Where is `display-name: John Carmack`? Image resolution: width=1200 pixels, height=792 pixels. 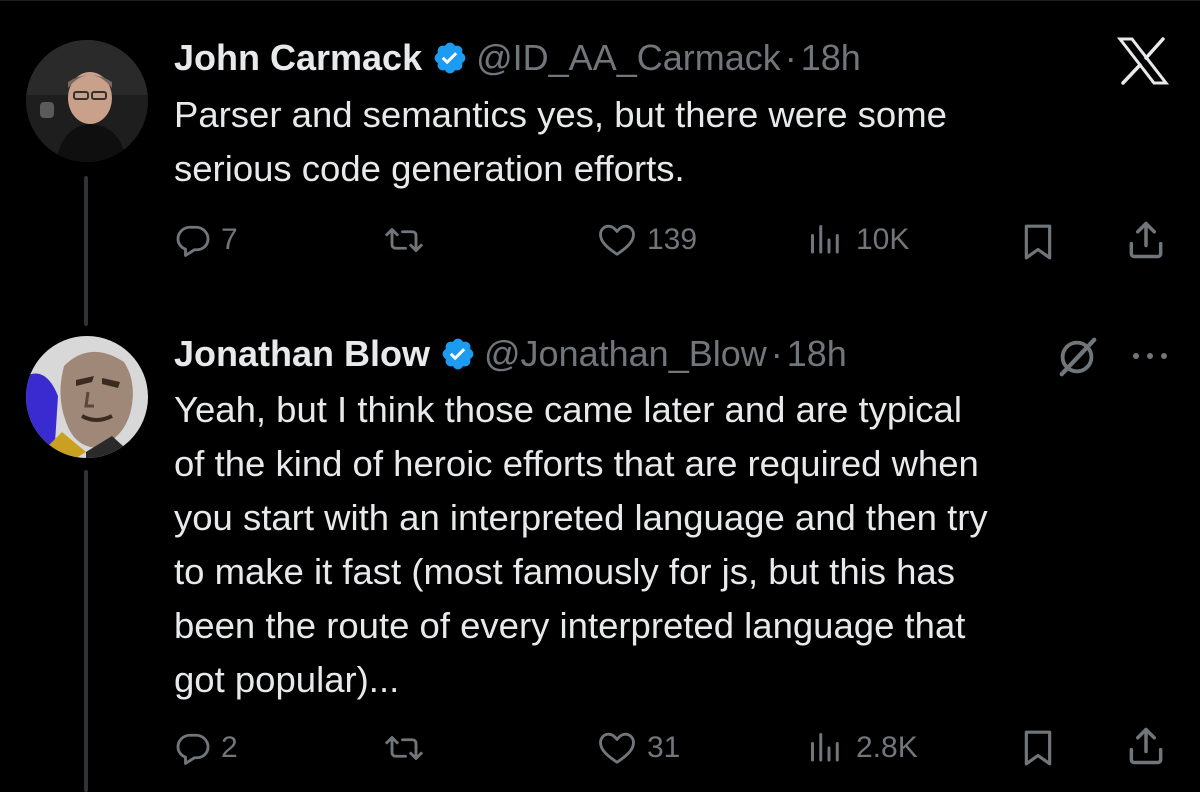
display-name: John Carmack is located at coordinates (298, 58).